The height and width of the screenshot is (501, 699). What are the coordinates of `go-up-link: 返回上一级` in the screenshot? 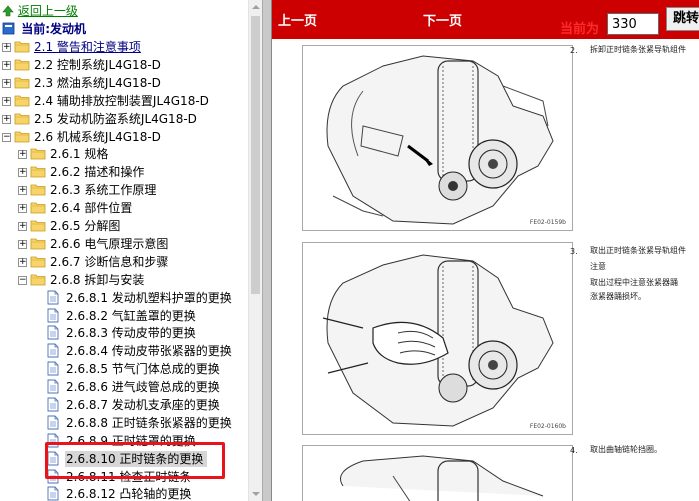 It's located at (40, 11).